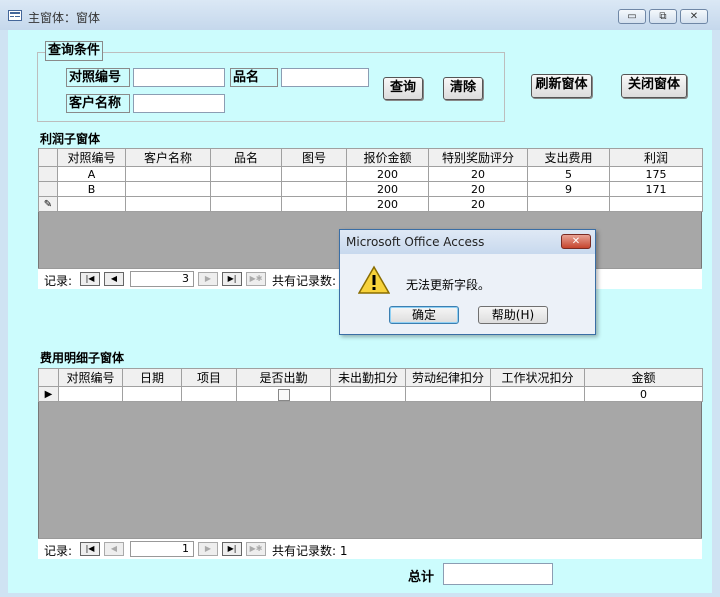  Describe the element at coordinates (360, 15) in the screenshot. I see `title-bar: 主窗体：窗体 ▭ ⧉ ✕` at that location.